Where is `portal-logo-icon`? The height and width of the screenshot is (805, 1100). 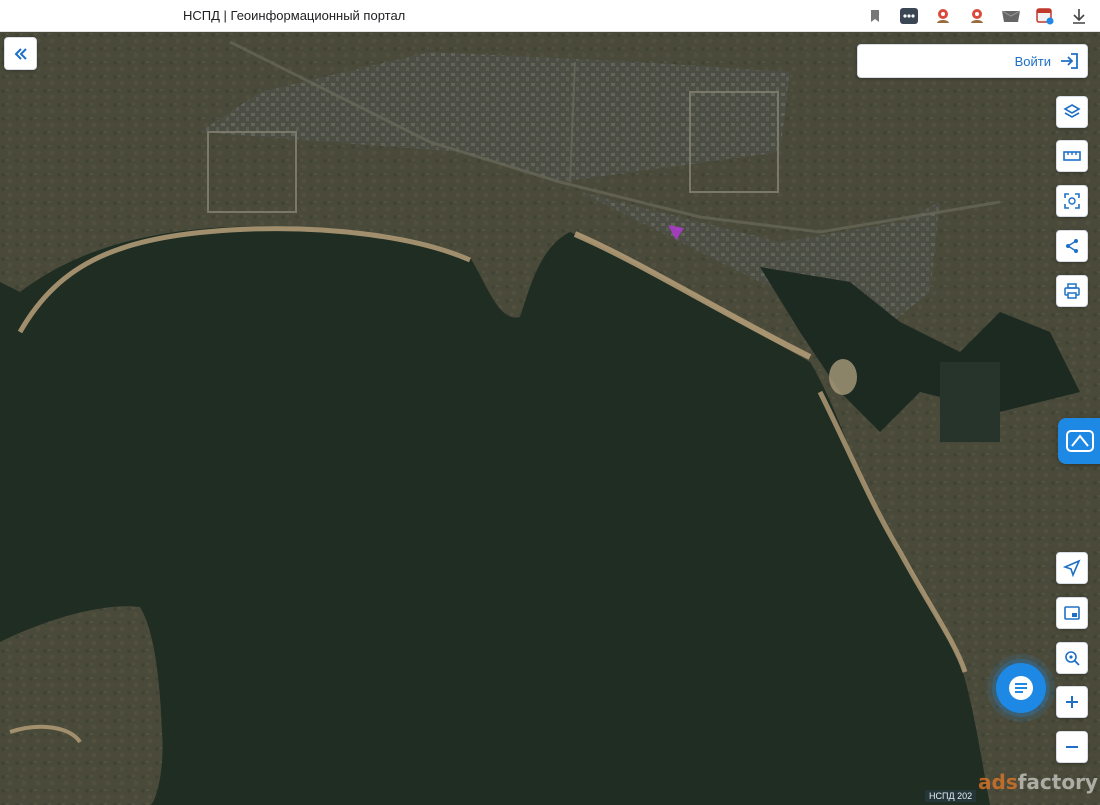 portal-logo-icon is located at coordinates (1080, 441).